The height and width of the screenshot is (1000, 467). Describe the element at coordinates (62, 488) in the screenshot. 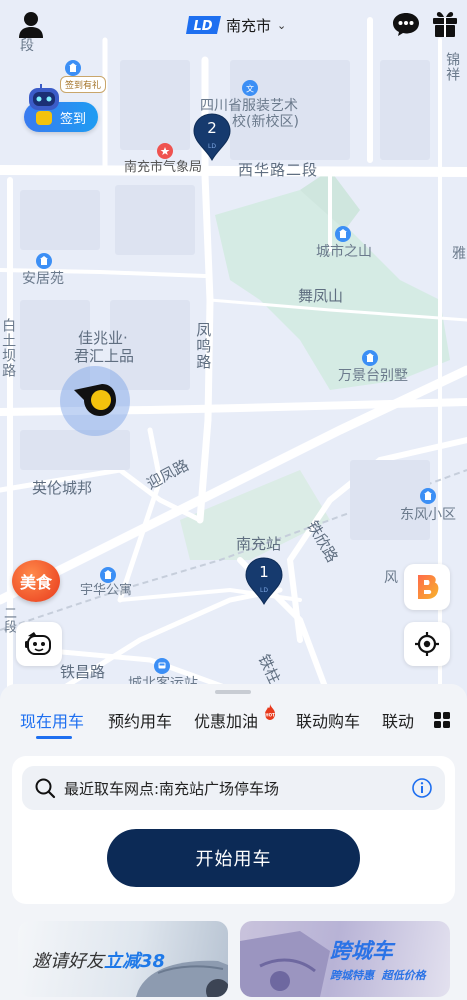

I see `map-label: 英伦城邦` at that location.